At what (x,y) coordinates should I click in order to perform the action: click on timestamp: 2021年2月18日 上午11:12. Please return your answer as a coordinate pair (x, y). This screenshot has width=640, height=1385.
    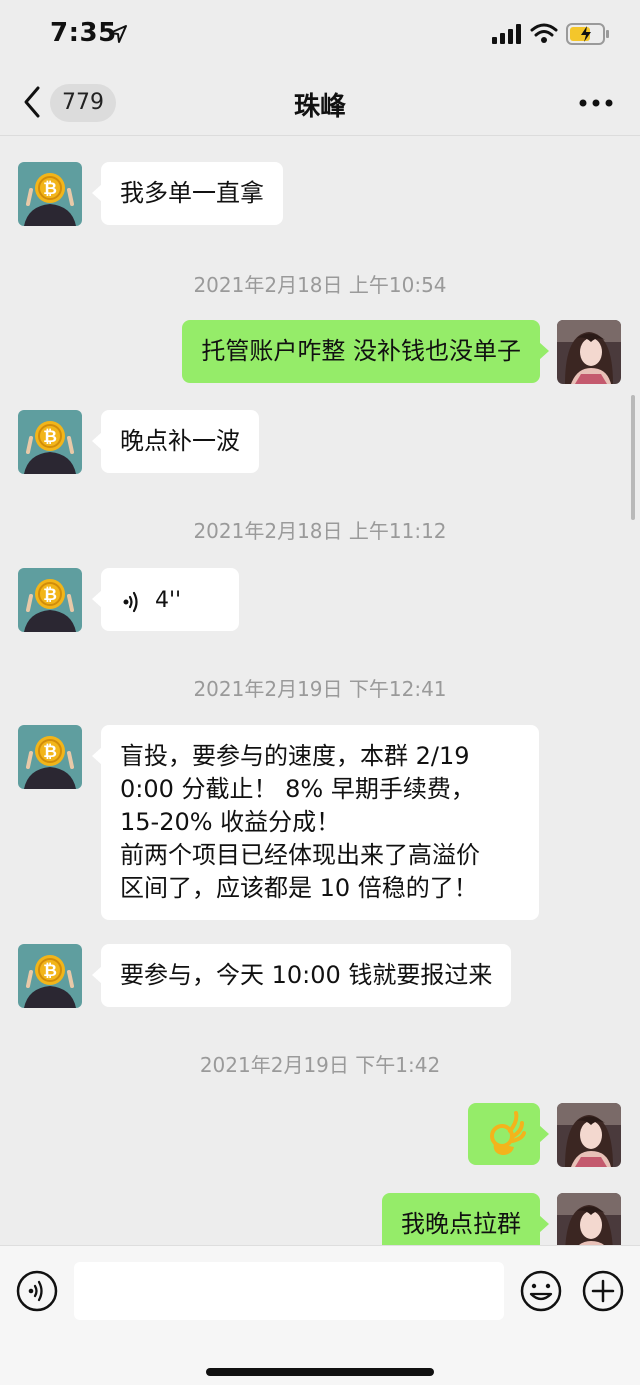
    Looking at the image, I should click on (320, 531).